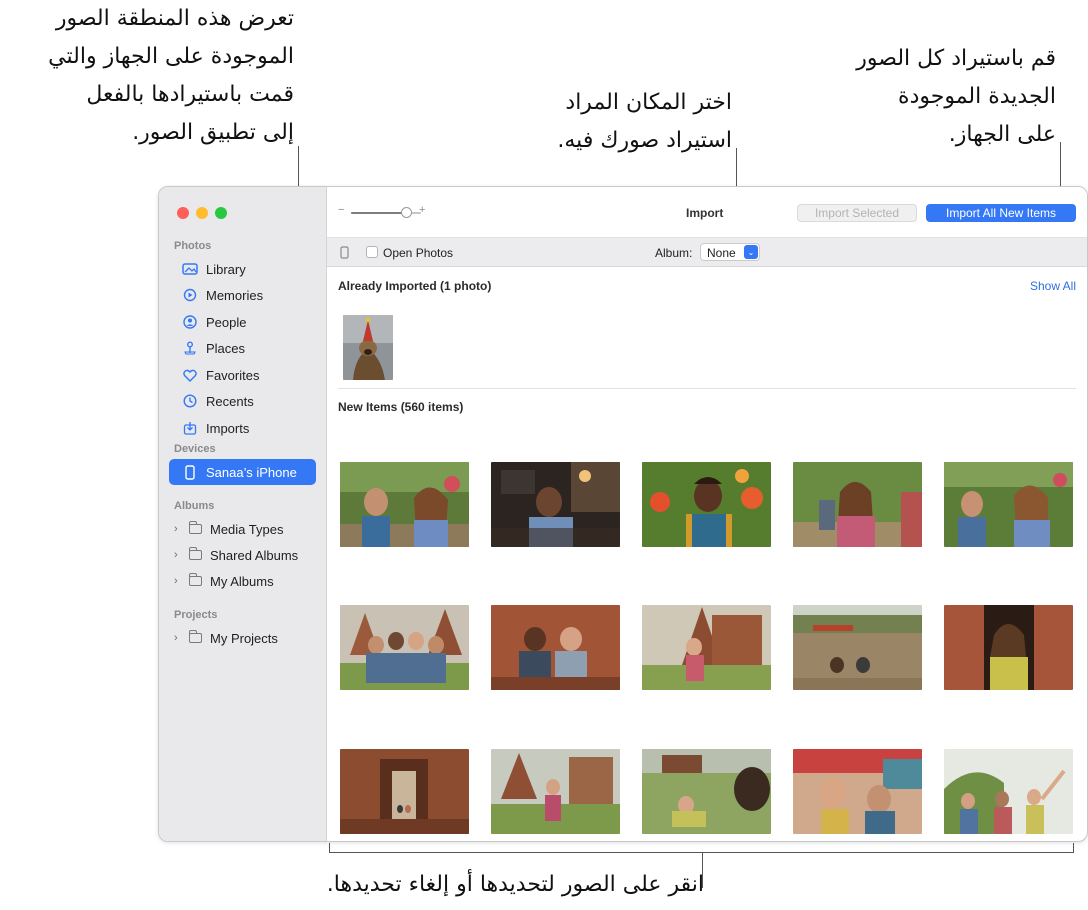 This screenshot has height=910, width=1088. What do you see at coordinates (190, 322) in the screenshot?
I see `people-icon` at bounding box center [190, 322].